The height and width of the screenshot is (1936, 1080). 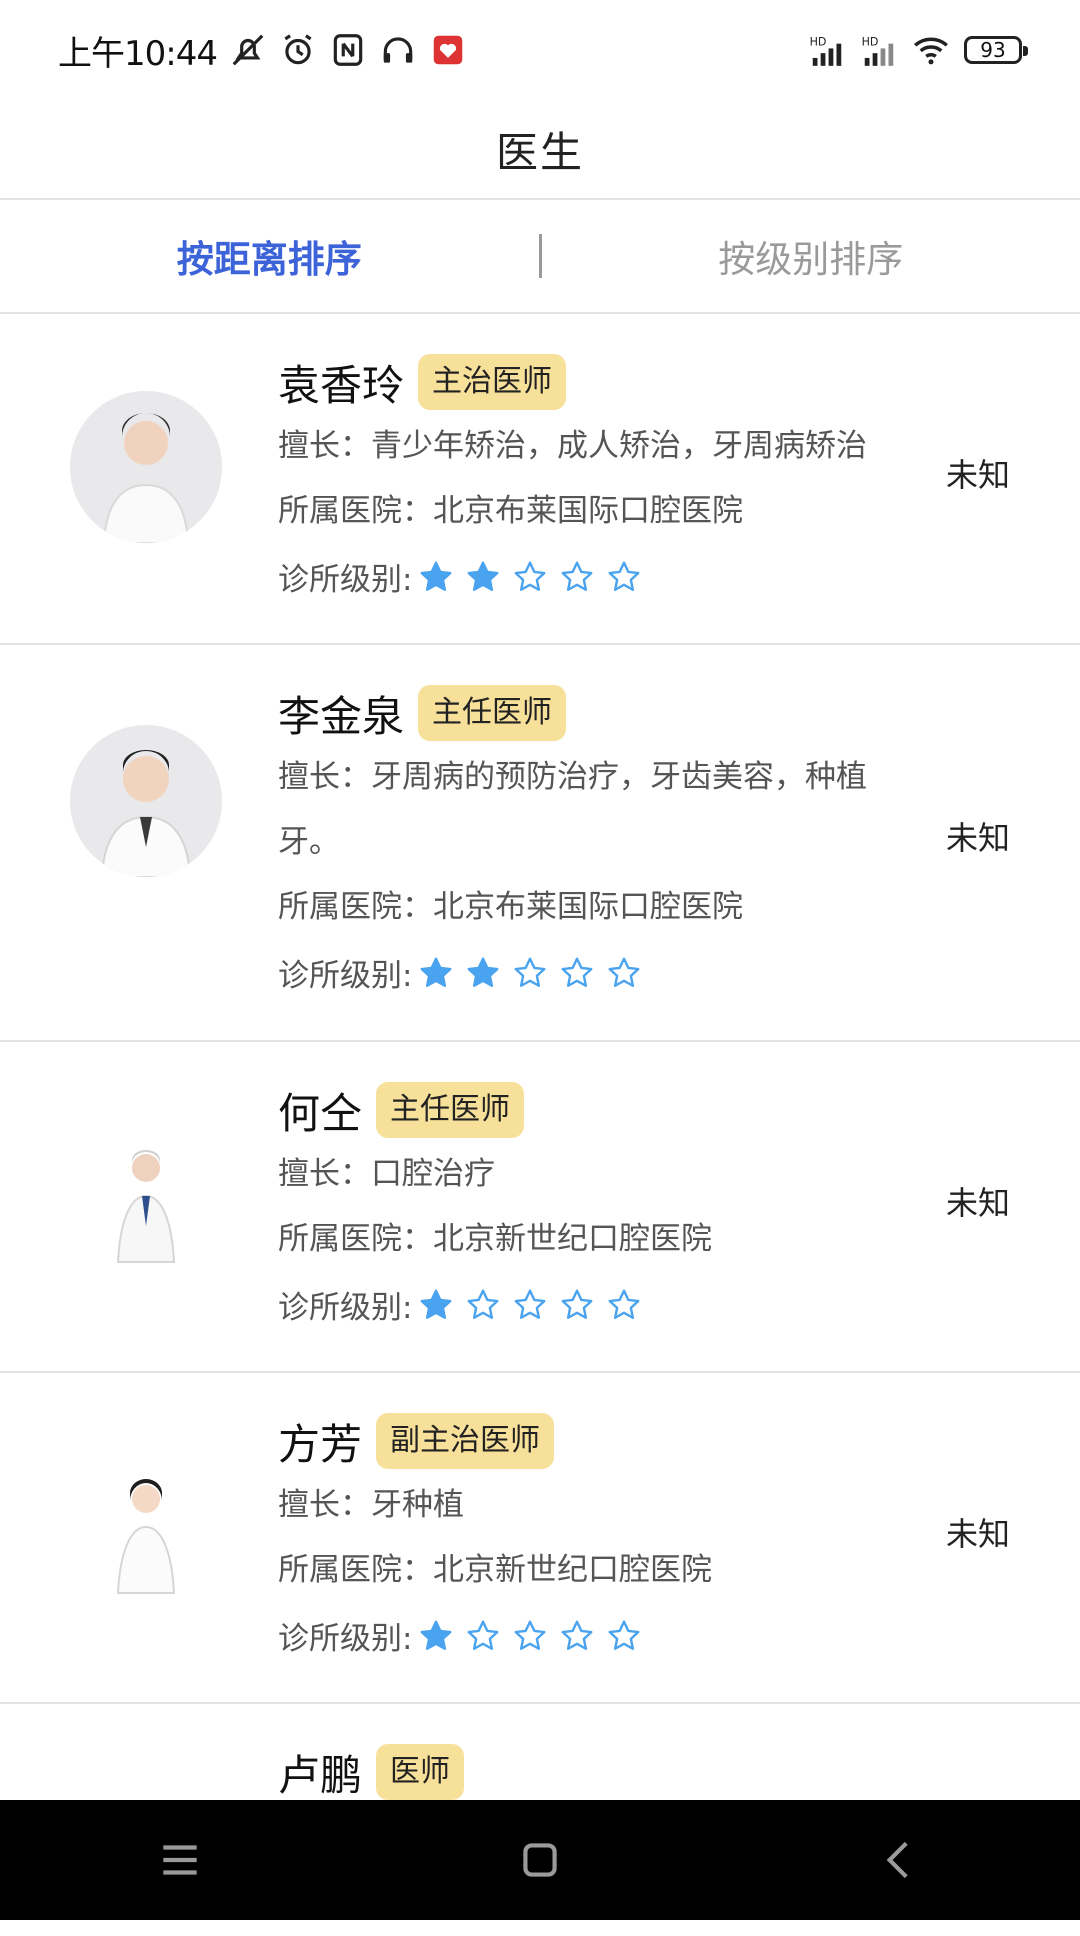 I want to click on app-header: 医生, so click(x=540, y=150).